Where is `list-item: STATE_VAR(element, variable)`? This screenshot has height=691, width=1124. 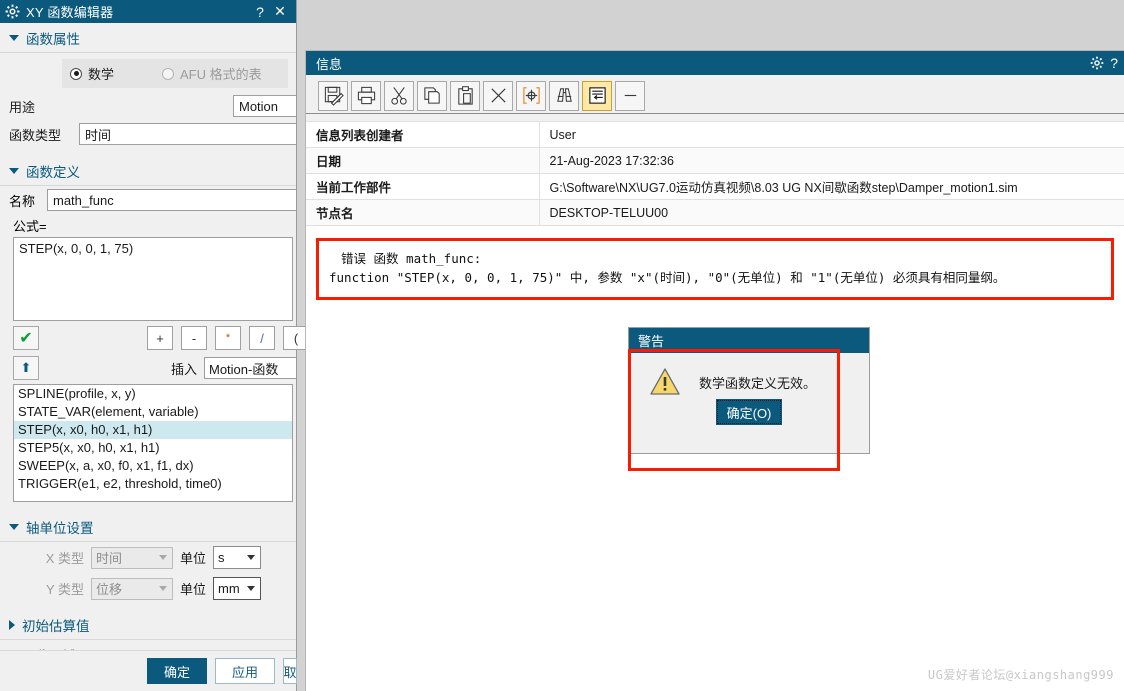 list-item: STATE_VAR(element, variable) is located at coordinates (153, 412).